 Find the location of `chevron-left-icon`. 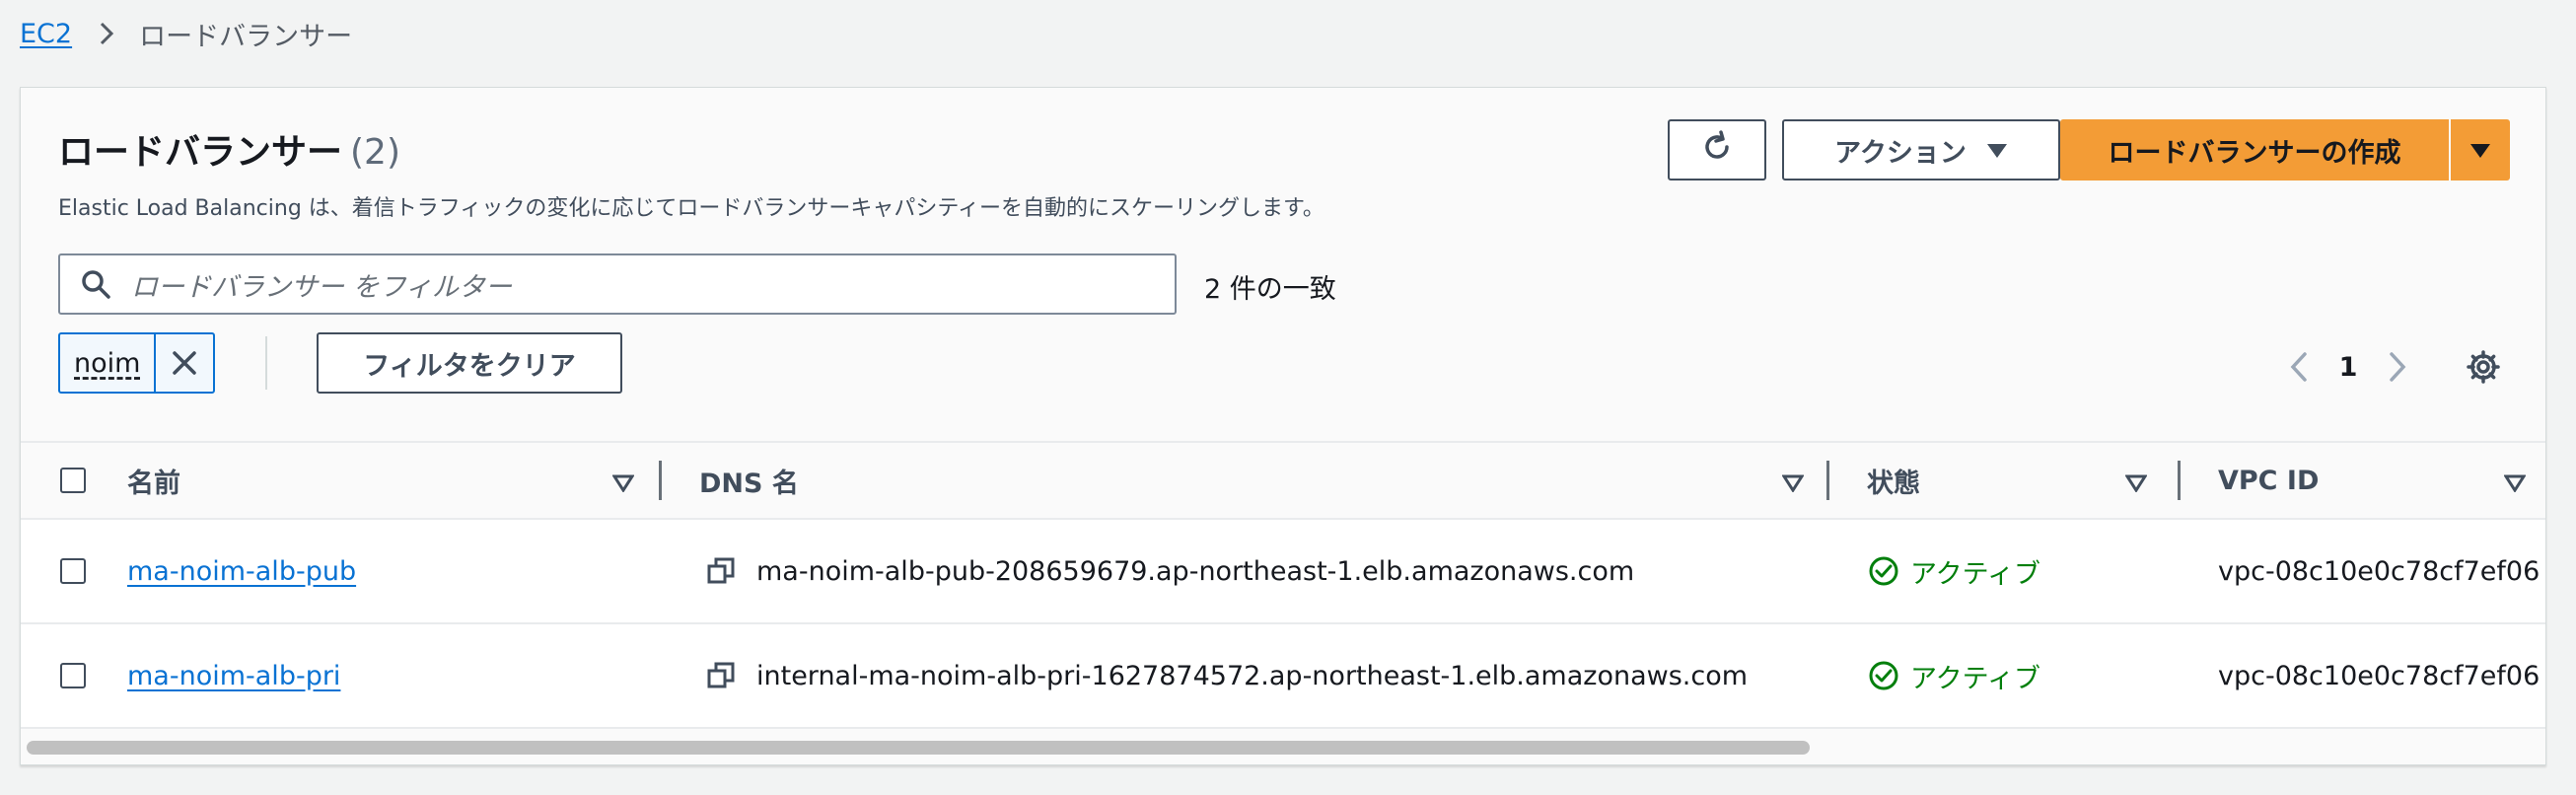

chevron-left-icon is located at coordinates (2298, 367).